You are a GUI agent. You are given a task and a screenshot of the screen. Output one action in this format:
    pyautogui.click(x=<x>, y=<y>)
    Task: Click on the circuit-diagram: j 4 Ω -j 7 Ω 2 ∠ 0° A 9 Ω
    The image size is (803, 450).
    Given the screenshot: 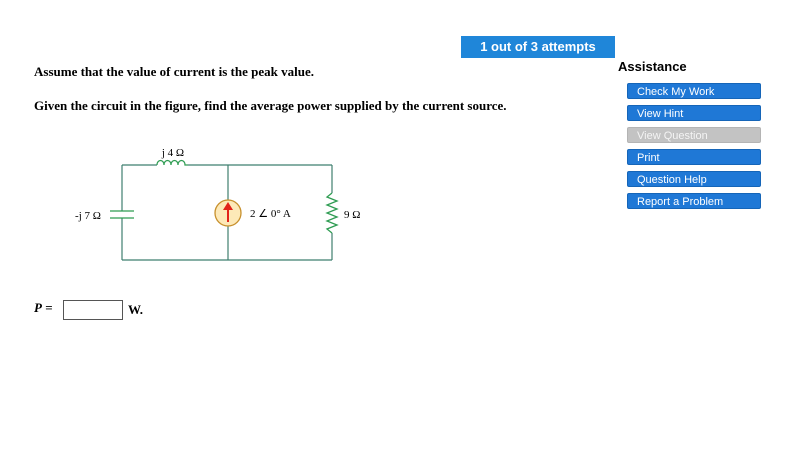 What is the action you would take?
    pyautogui.click(x=217, y=204)
    